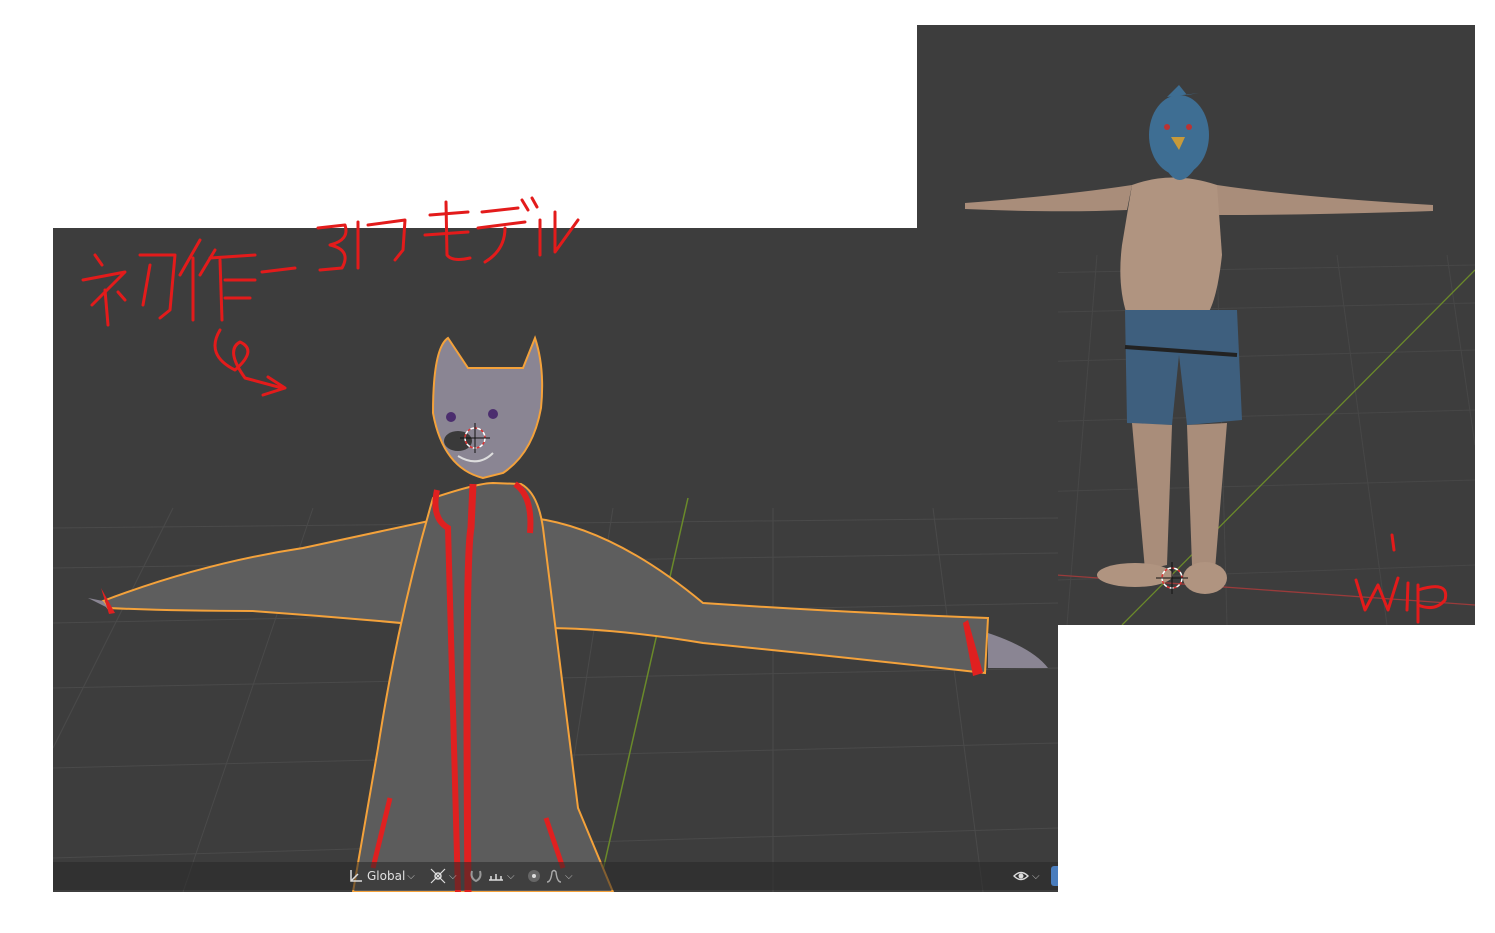  Describe the element at coordinates (1054, 876) in the screenshot. I see `gizmo-toggle-button` at that location.